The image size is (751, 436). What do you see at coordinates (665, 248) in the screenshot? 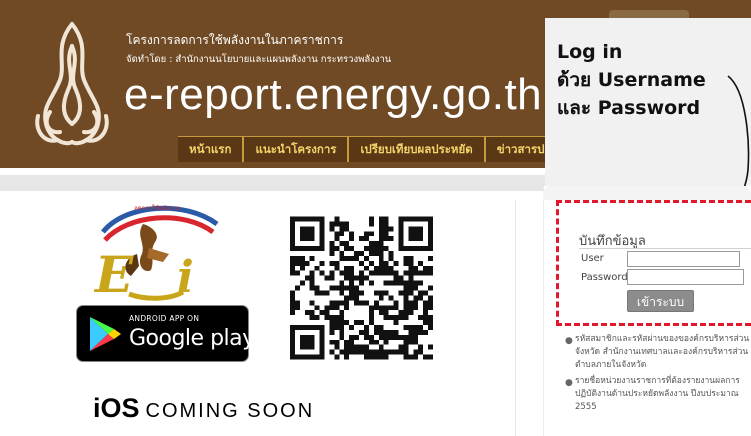
I see `login-form-divider` at bounding box center [665, 248].